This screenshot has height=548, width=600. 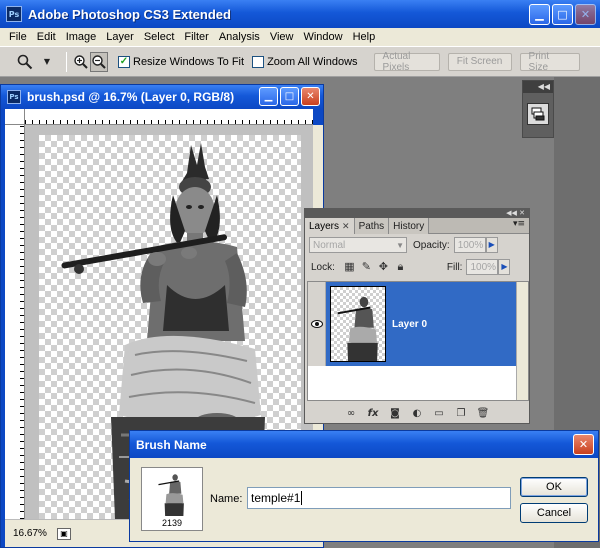 What do you see at coordinates (504, 267) in the screenshot?
I see `fill-slider-arrow-icon: ▶` at bounding box center [504, 267].